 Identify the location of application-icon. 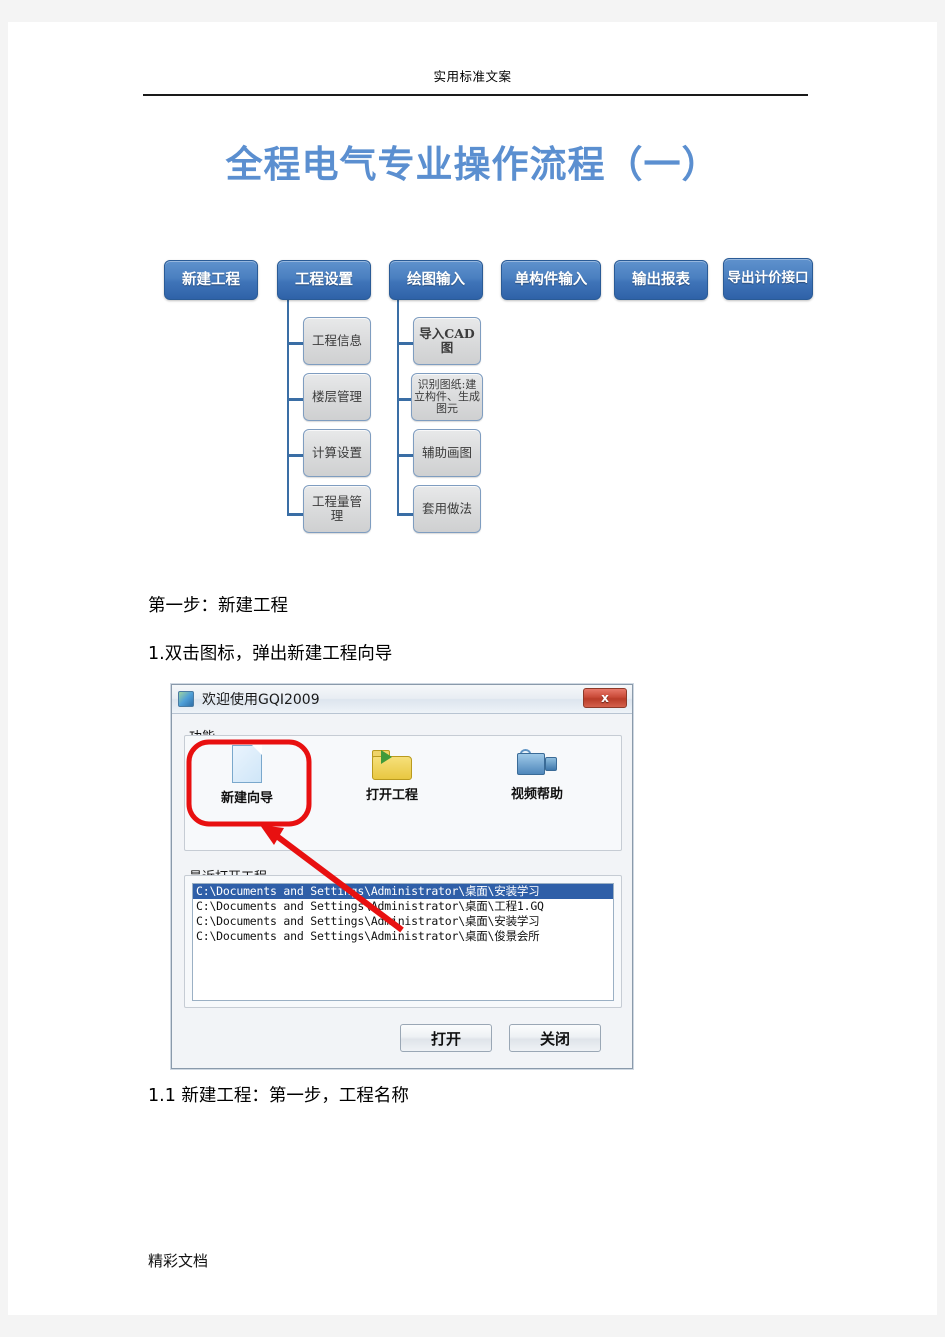
(186, 699).